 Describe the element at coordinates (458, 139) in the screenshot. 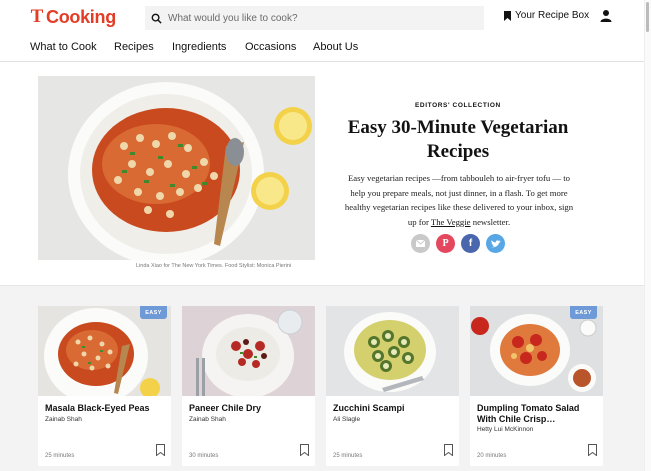

I see `page-title: Easy 30-Minute Vegetarian Recipes` at that location.